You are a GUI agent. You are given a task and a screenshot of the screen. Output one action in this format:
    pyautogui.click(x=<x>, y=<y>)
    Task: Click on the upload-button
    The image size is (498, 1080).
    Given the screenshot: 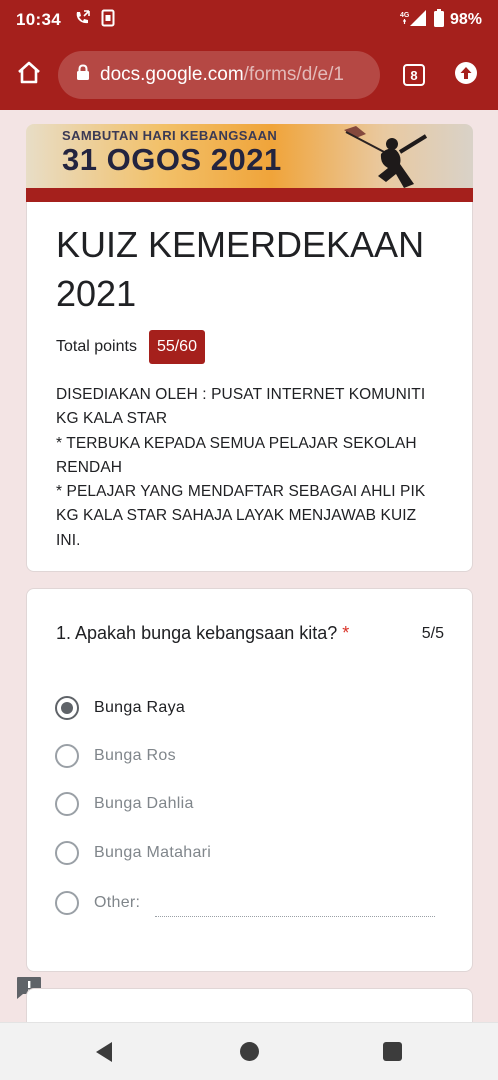 What is the action you would take?
    pyautogui.click(x=466, y=75)
    